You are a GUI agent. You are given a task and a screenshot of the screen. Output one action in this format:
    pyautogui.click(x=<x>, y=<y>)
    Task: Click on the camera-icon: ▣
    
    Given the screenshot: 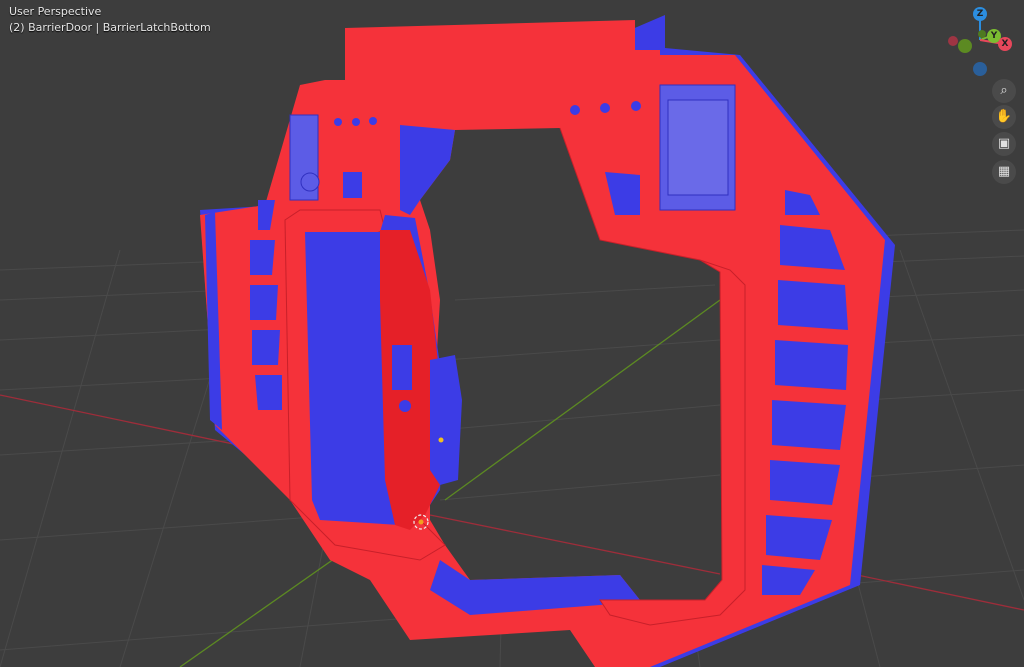 What is the action you would take?
    pyautogui.click(x=1004, y=144)
    